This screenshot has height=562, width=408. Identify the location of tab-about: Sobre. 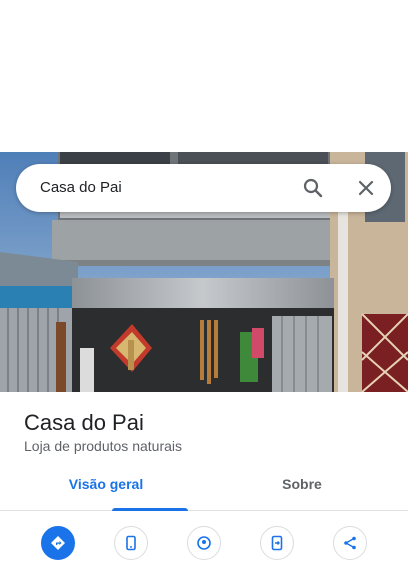
(302, 487).